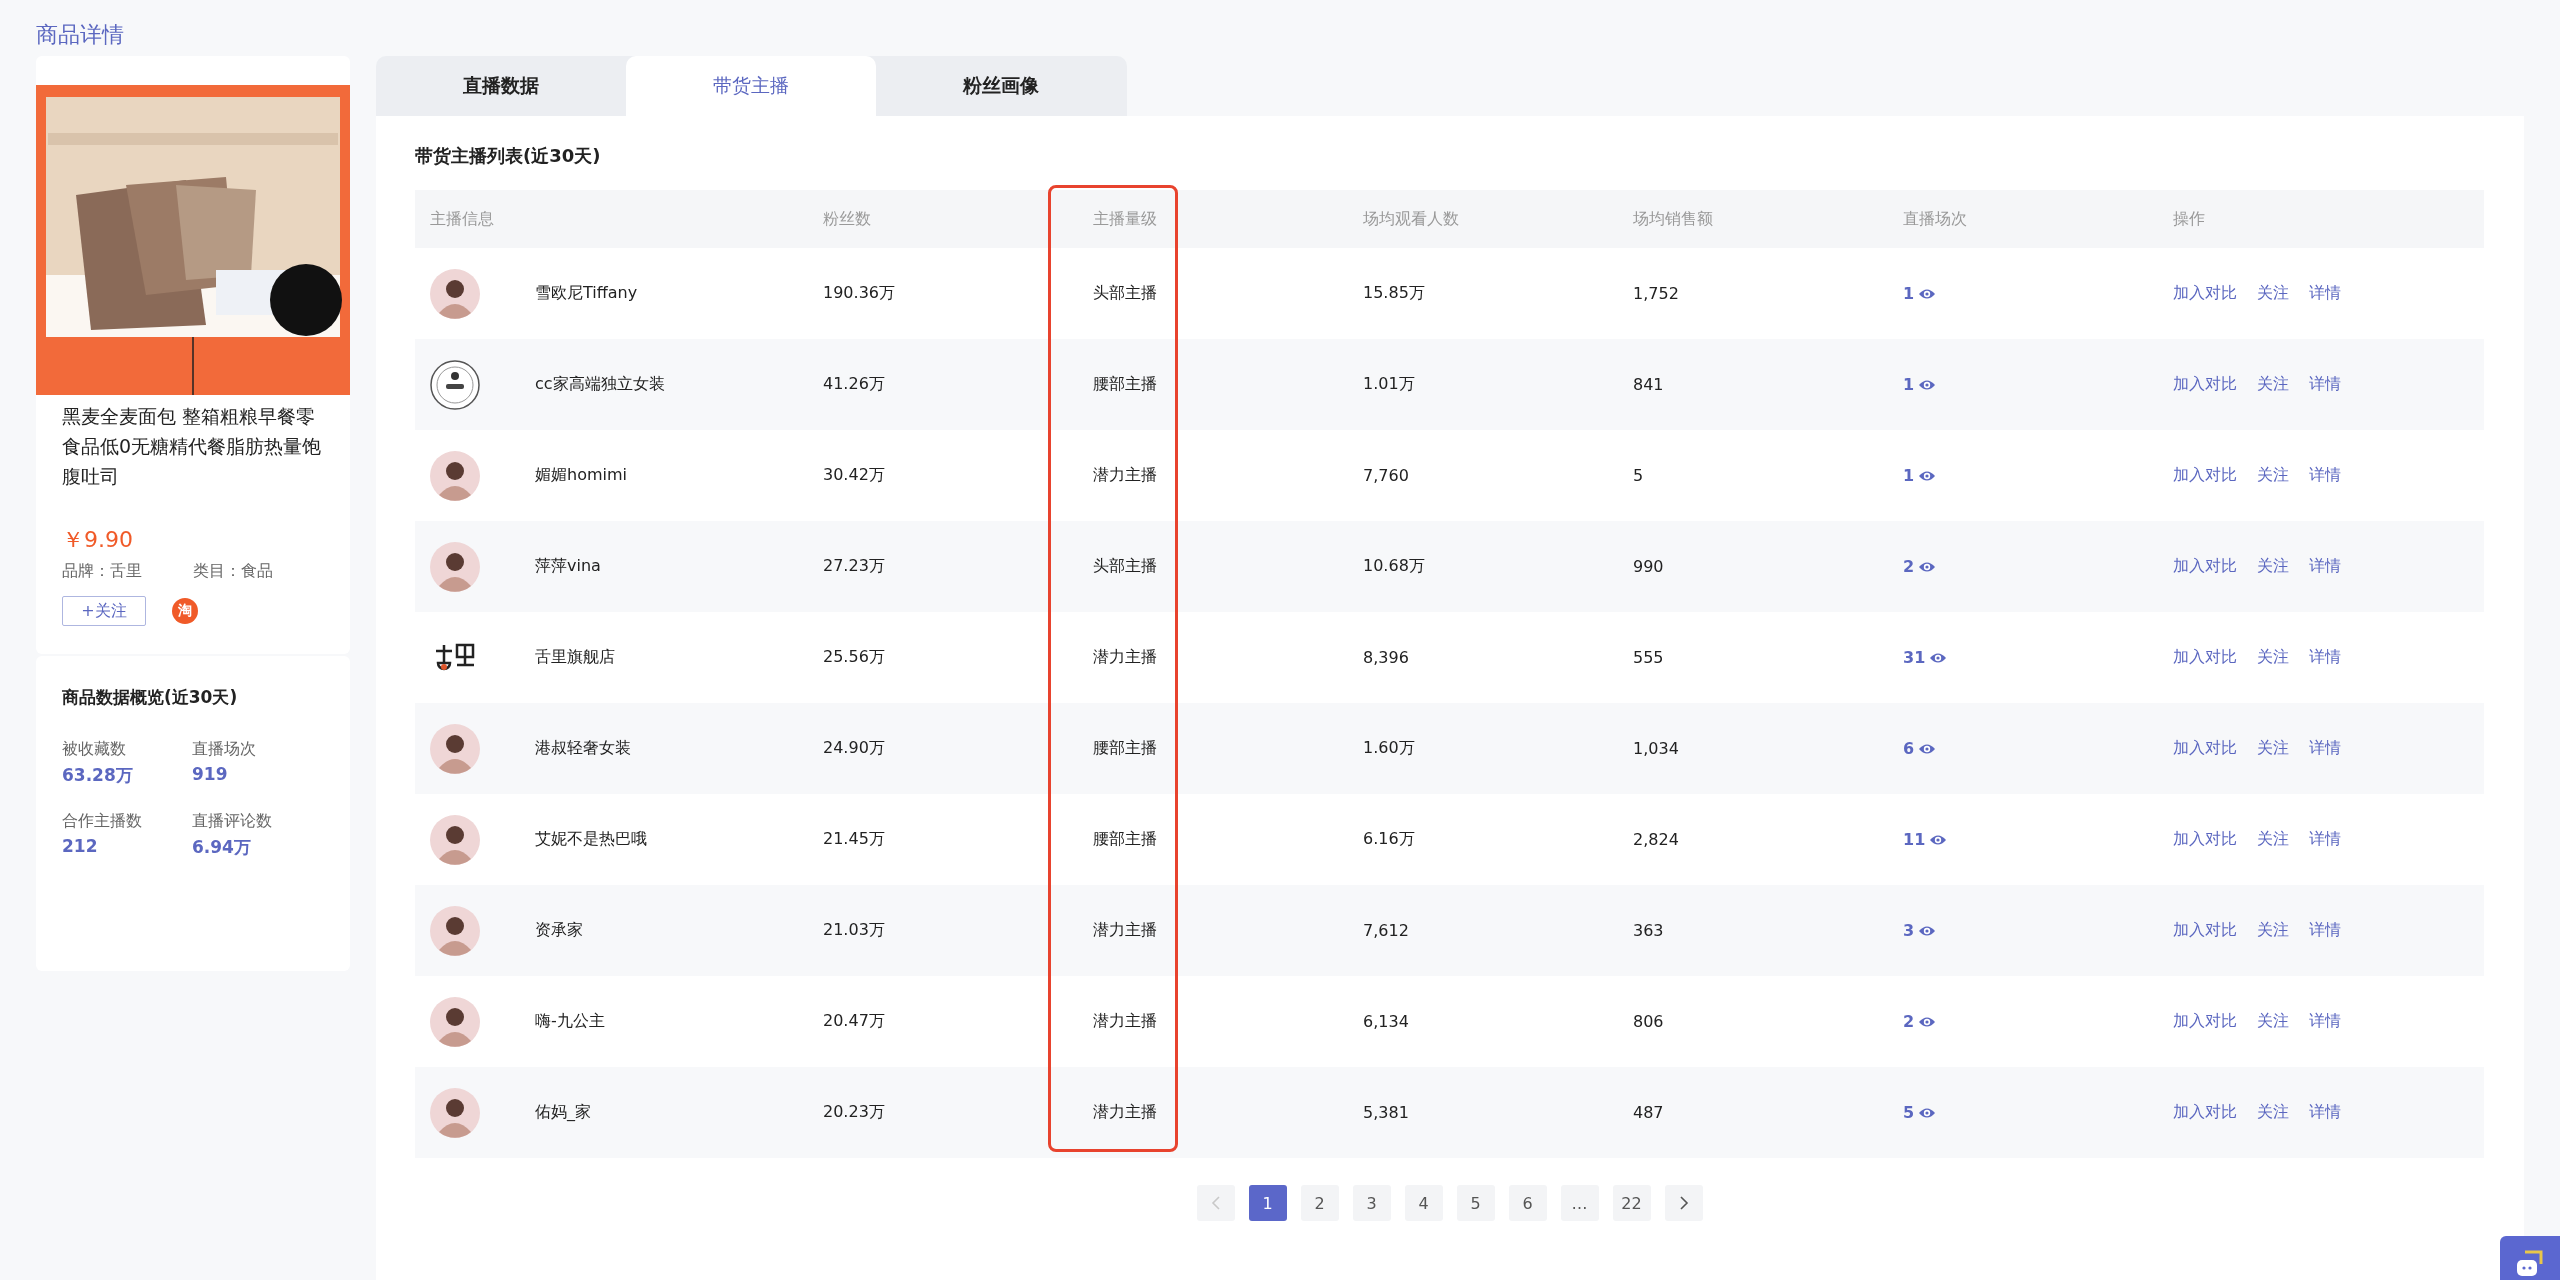 Image resolution: width=2560 pixels, height=1280 pixels. Describe the element at coordinates (104, 611) in the screenshot. I see `follow-button: +关注` at that location.